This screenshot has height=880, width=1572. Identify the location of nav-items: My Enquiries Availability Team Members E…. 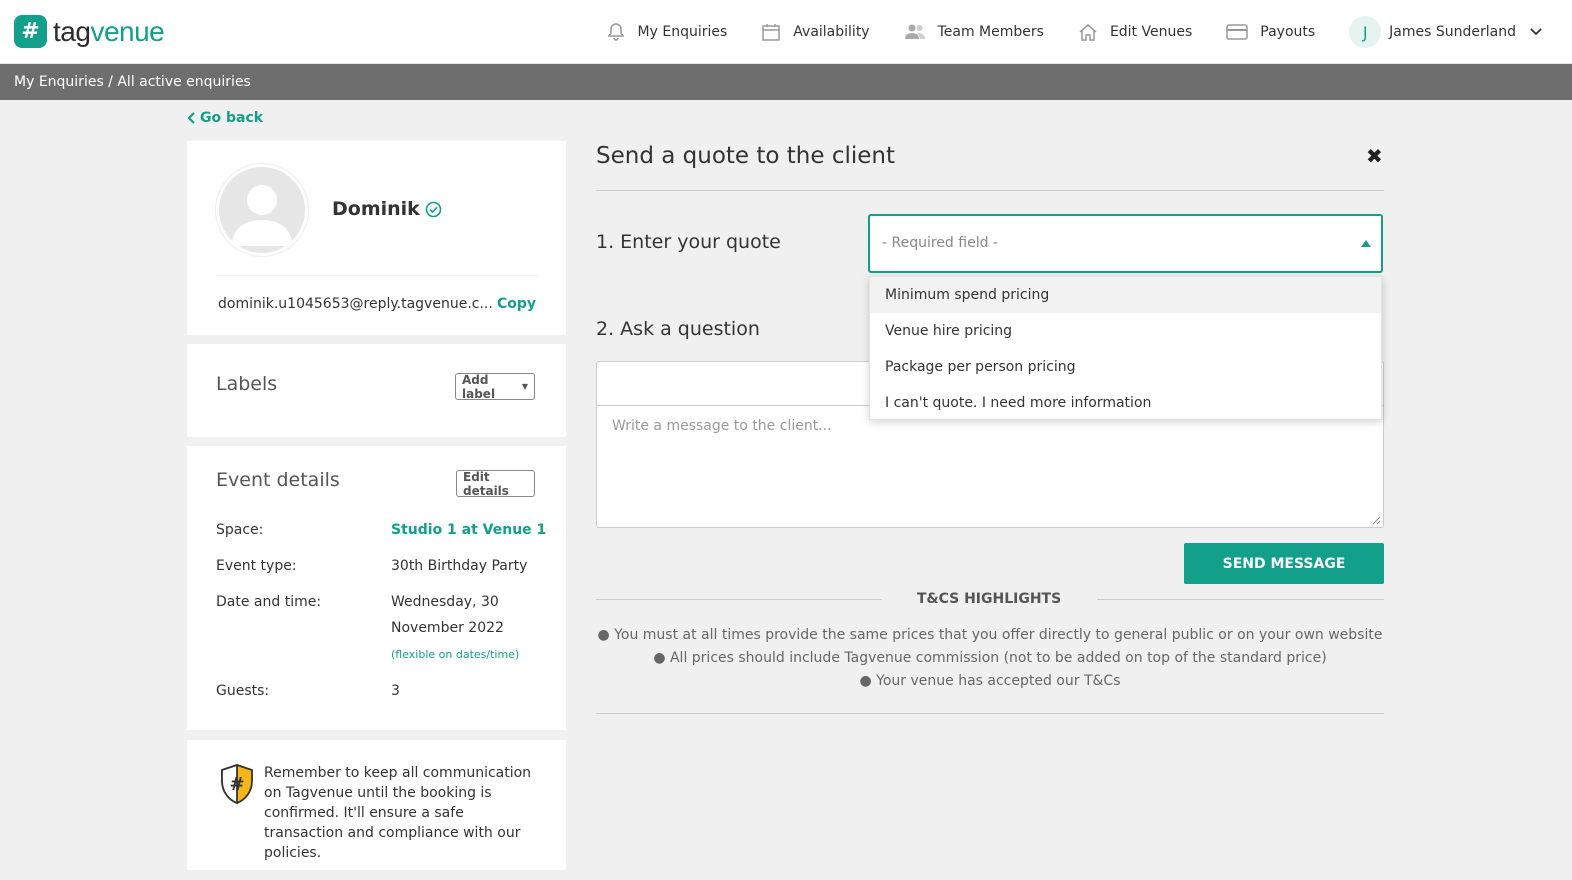
(1063, 32).